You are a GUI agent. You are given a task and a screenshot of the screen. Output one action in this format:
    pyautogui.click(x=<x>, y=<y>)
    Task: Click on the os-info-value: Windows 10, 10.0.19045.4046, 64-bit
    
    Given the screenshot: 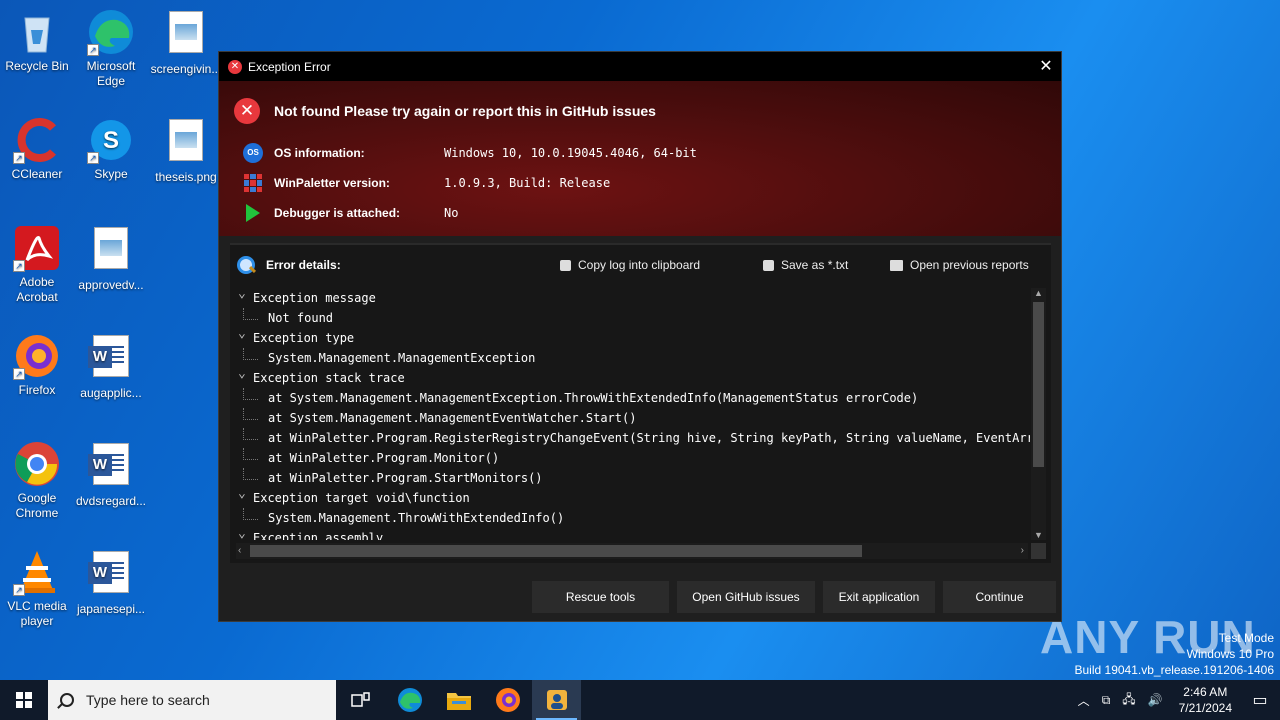 What is the action you would take?
    pyautogui.click(x=570, y=153)
    